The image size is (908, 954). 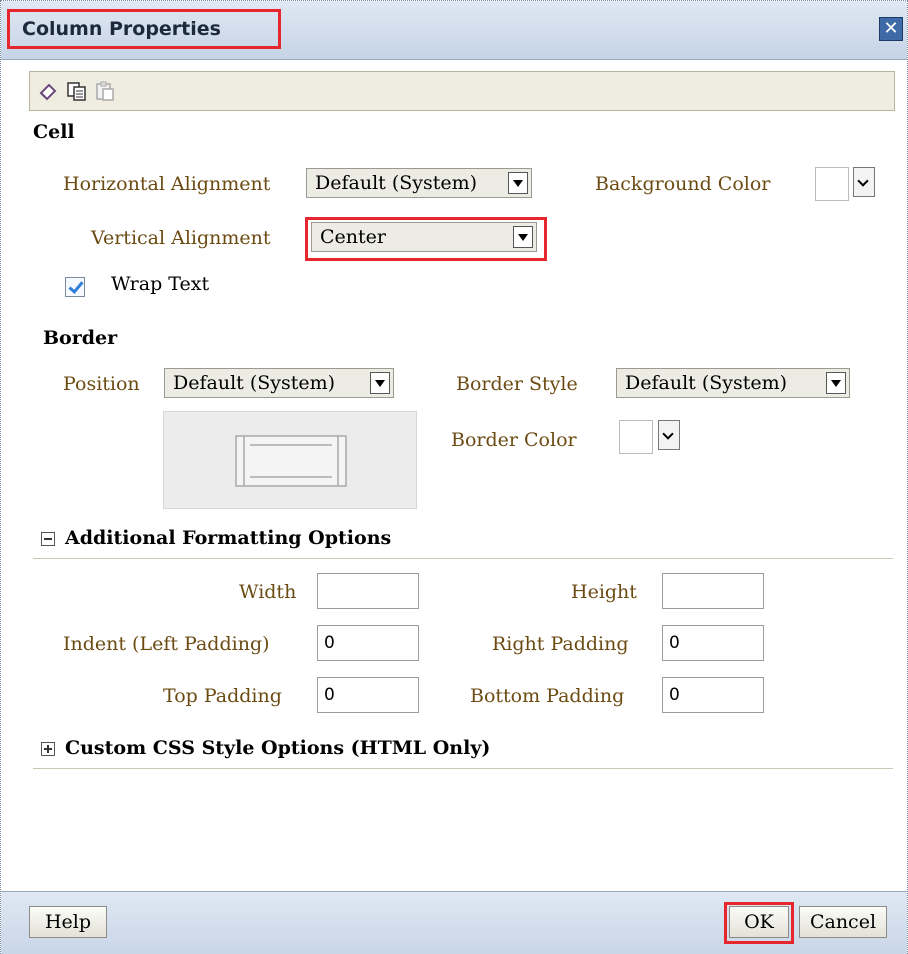 What do you see at coordinates (277, 748) in the screenshot?
I see `custom-css-heading: Custom CSS Style Options (HTML Only)` at bounding box center [277, 748].